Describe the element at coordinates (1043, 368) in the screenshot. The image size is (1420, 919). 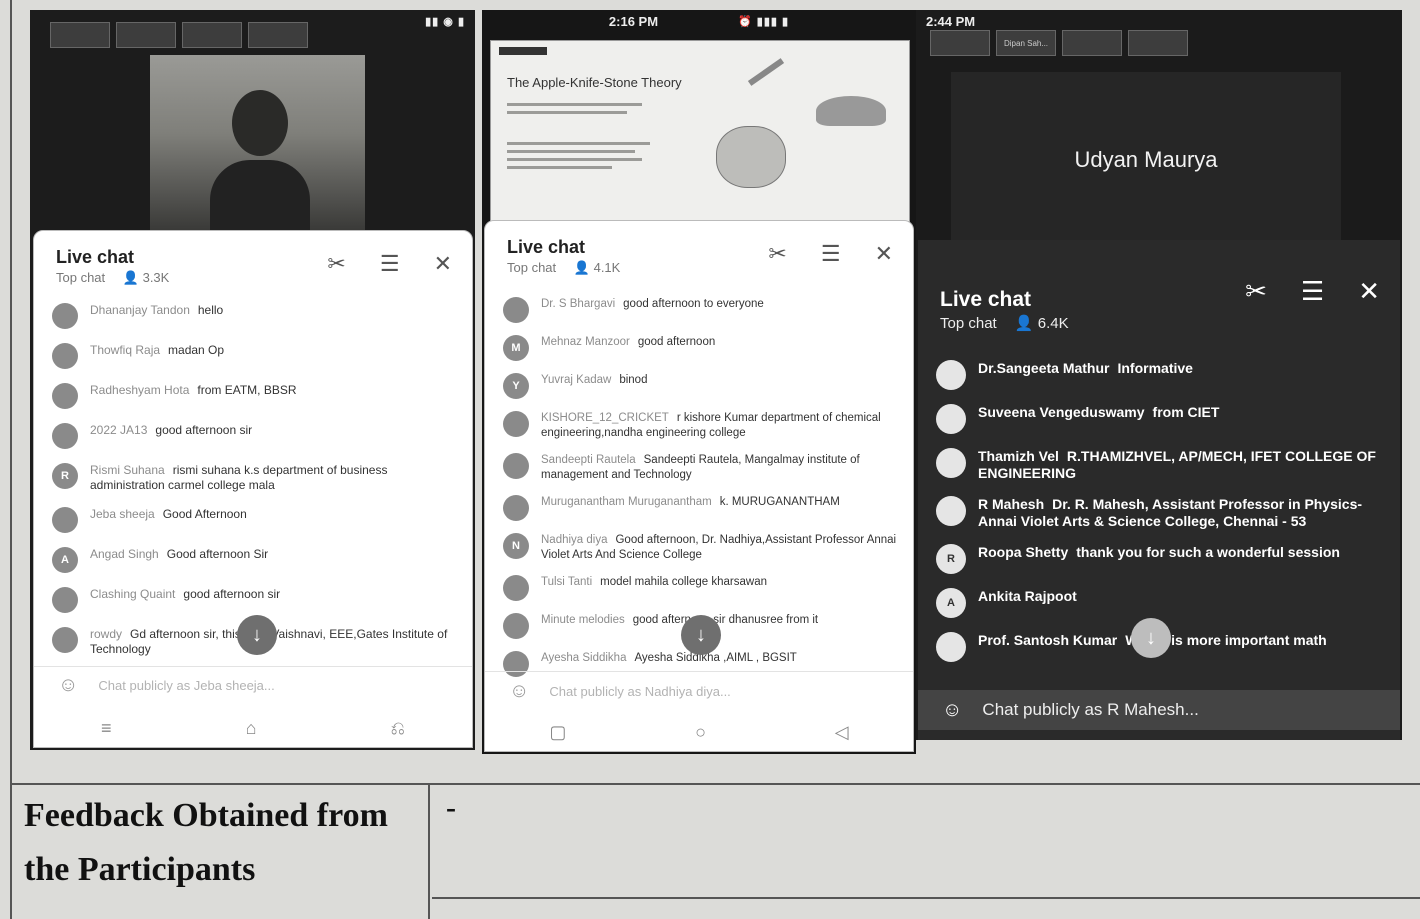
I see `message-author: Dr.Sangeeta Mathur` at that location.